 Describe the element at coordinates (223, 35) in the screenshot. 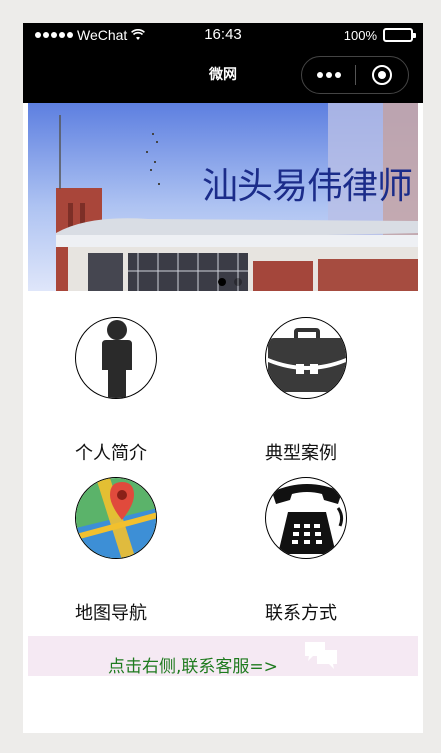

I see `status-bar: WeChat 16:43 100%` at that location.